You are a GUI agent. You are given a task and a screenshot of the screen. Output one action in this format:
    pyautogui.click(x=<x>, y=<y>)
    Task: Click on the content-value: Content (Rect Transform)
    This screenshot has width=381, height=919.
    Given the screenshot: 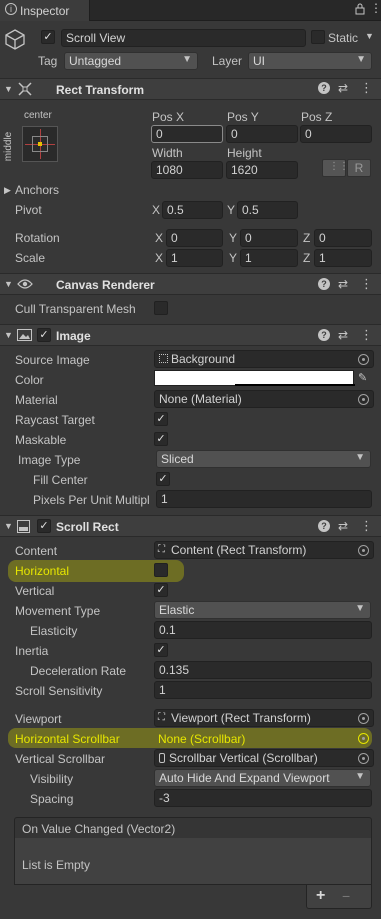 What is the action you would take?
    pyautogui.click(x=239, y=550)
    